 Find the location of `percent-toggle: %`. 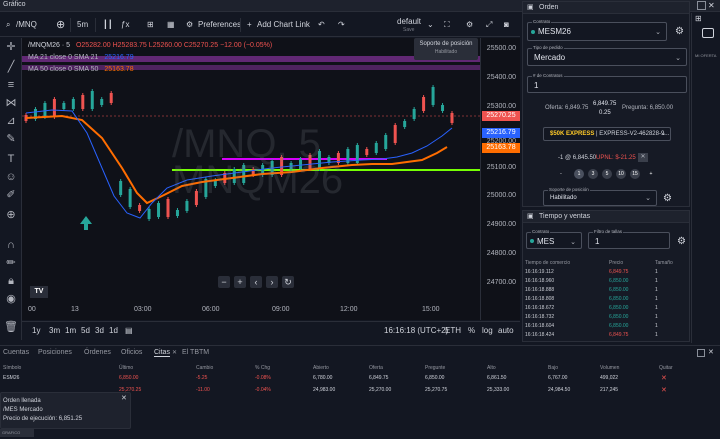

percent-toggle: % is located at coordinates (471, 330).